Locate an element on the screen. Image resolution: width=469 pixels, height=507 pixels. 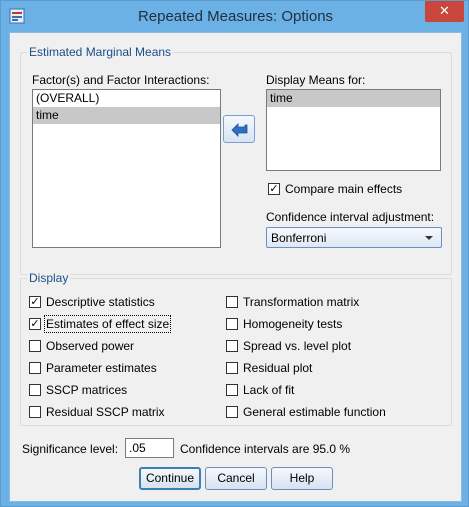
spread-vs-level-plot-checkbox is located at coordinates (232, 346).